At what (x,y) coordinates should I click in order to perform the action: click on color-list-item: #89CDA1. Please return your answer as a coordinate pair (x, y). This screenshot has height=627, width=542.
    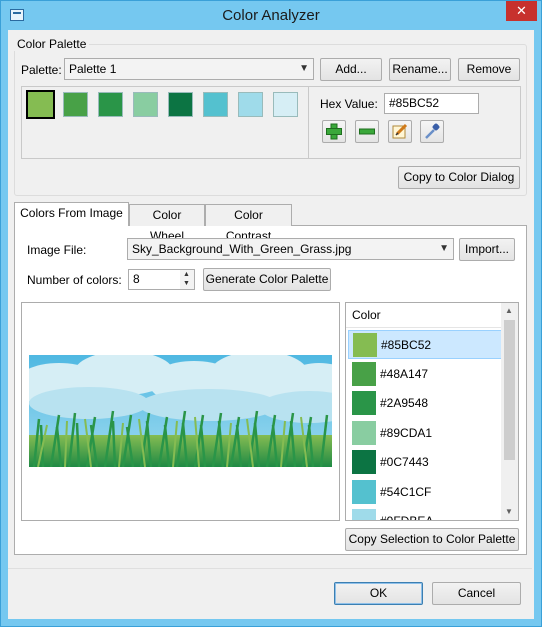
    Looking at the image, I should click on (425, 433).